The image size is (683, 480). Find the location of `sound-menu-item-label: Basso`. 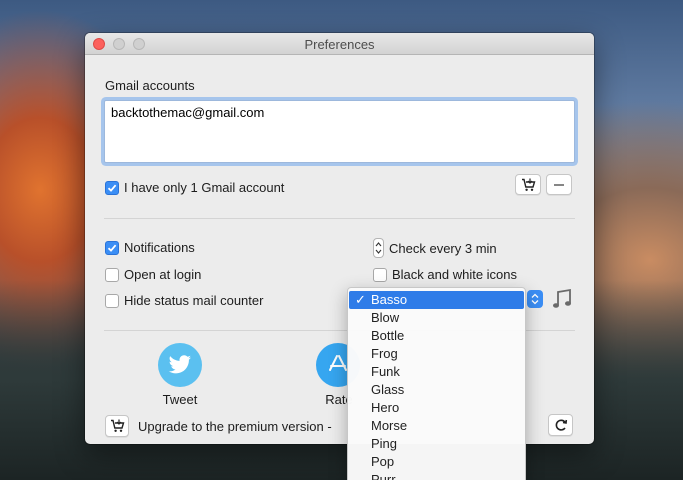

sound-menu-item-label: Basso is located at coordinates (389, 299).